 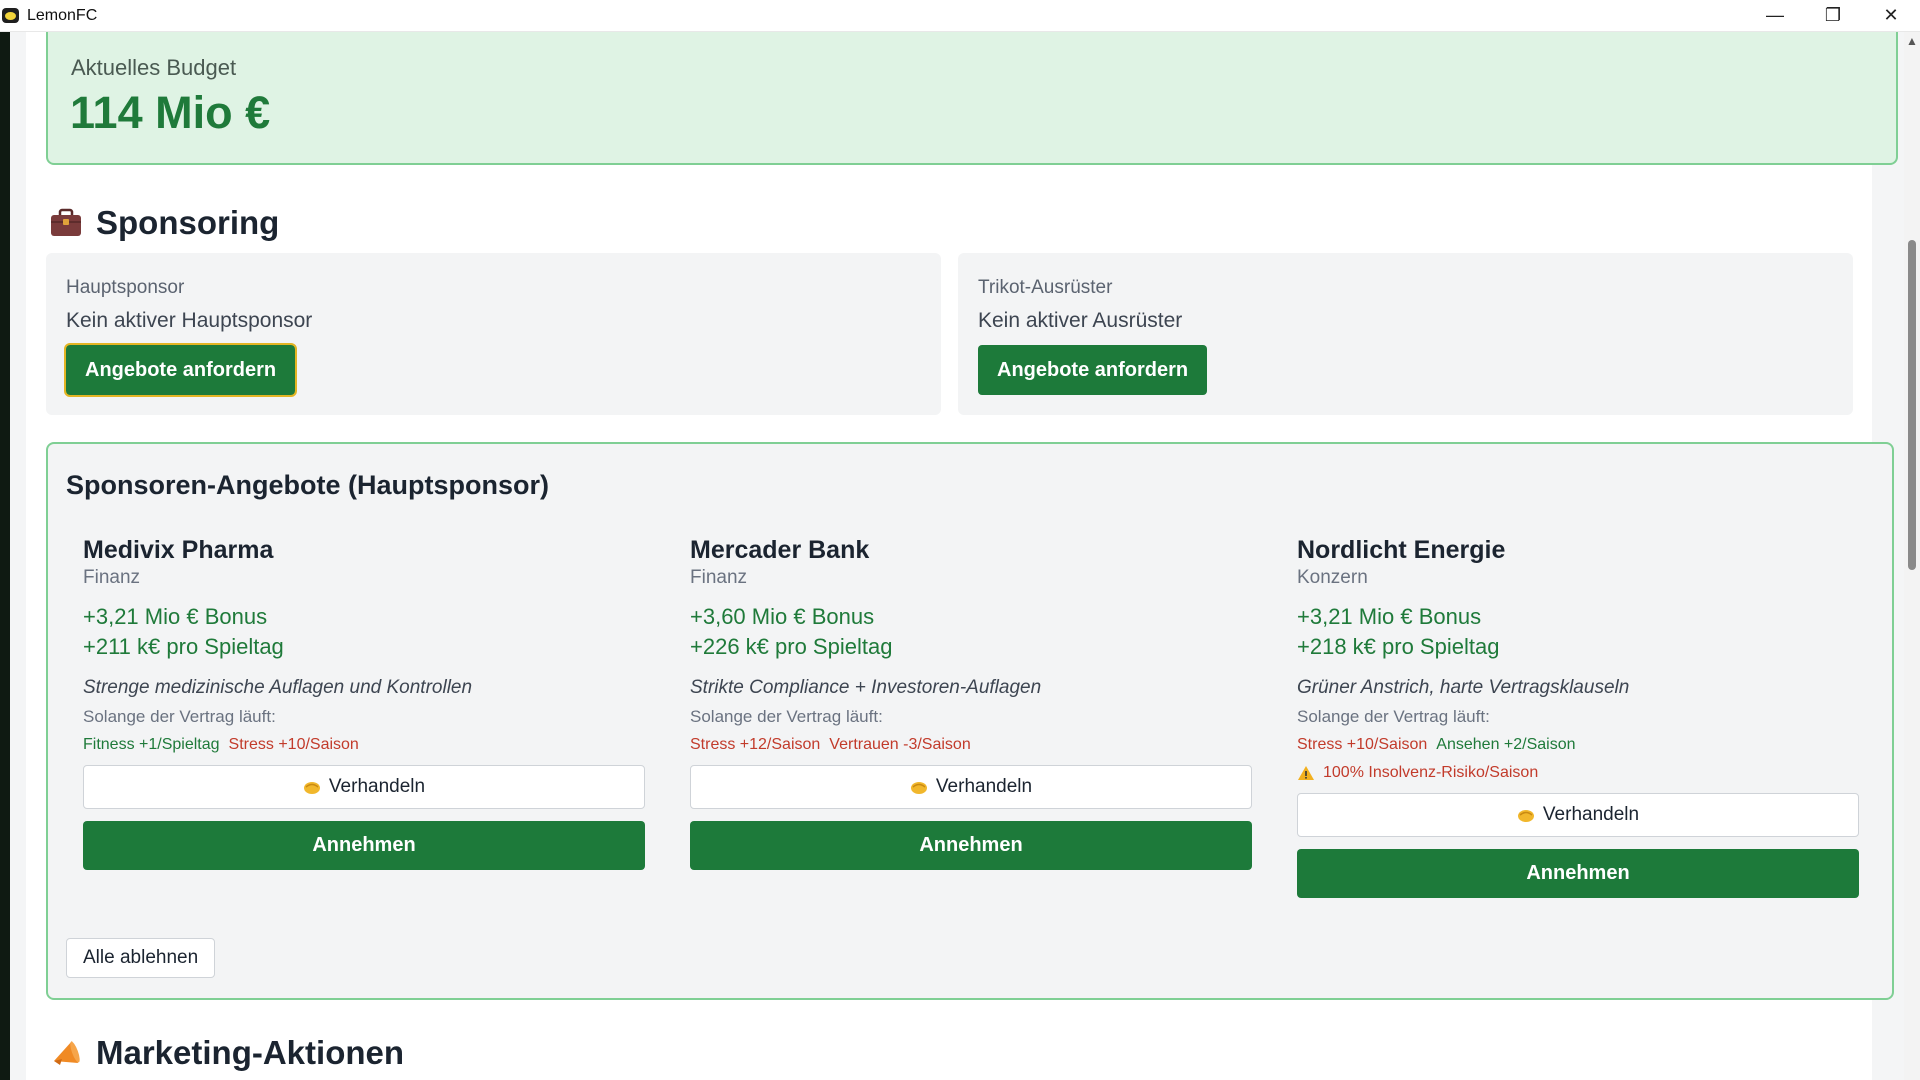 What do you see at coordinates (1912, 405) in the screenshot?
I see `scrollbar-thumb` at bounding box center [1912, 405].